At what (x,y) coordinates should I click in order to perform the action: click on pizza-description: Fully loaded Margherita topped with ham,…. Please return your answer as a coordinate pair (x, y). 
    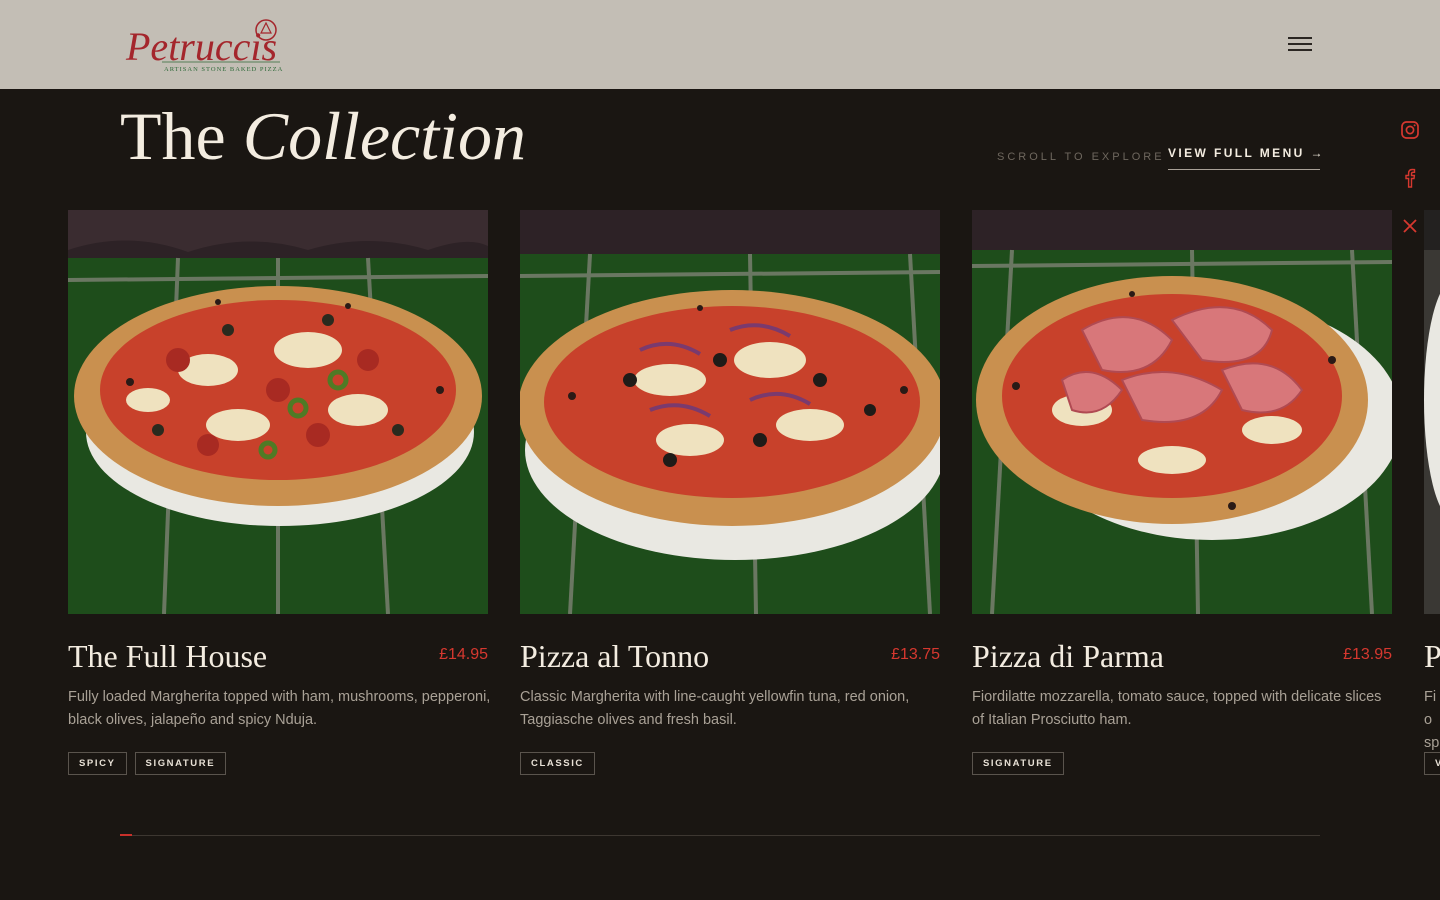
    Looking at the image, I should click on (279, 708).